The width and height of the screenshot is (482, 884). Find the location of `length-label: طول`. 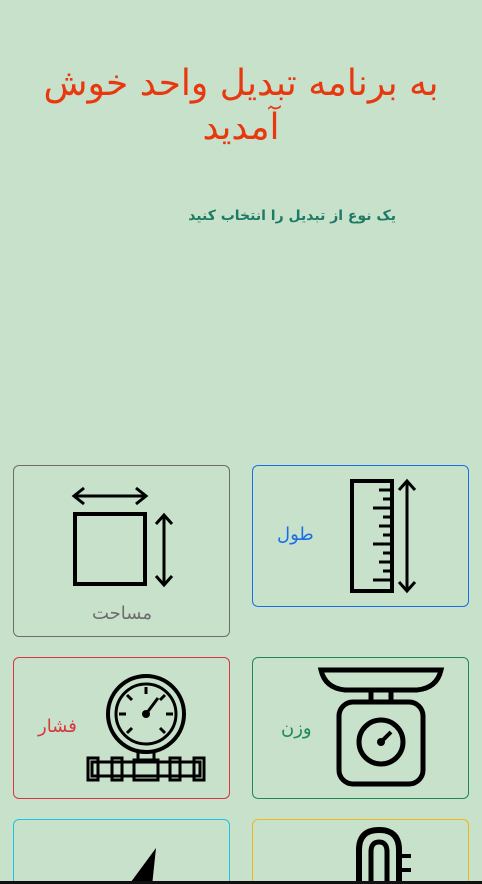

length-label: طول is located at coordinates (295, 534).